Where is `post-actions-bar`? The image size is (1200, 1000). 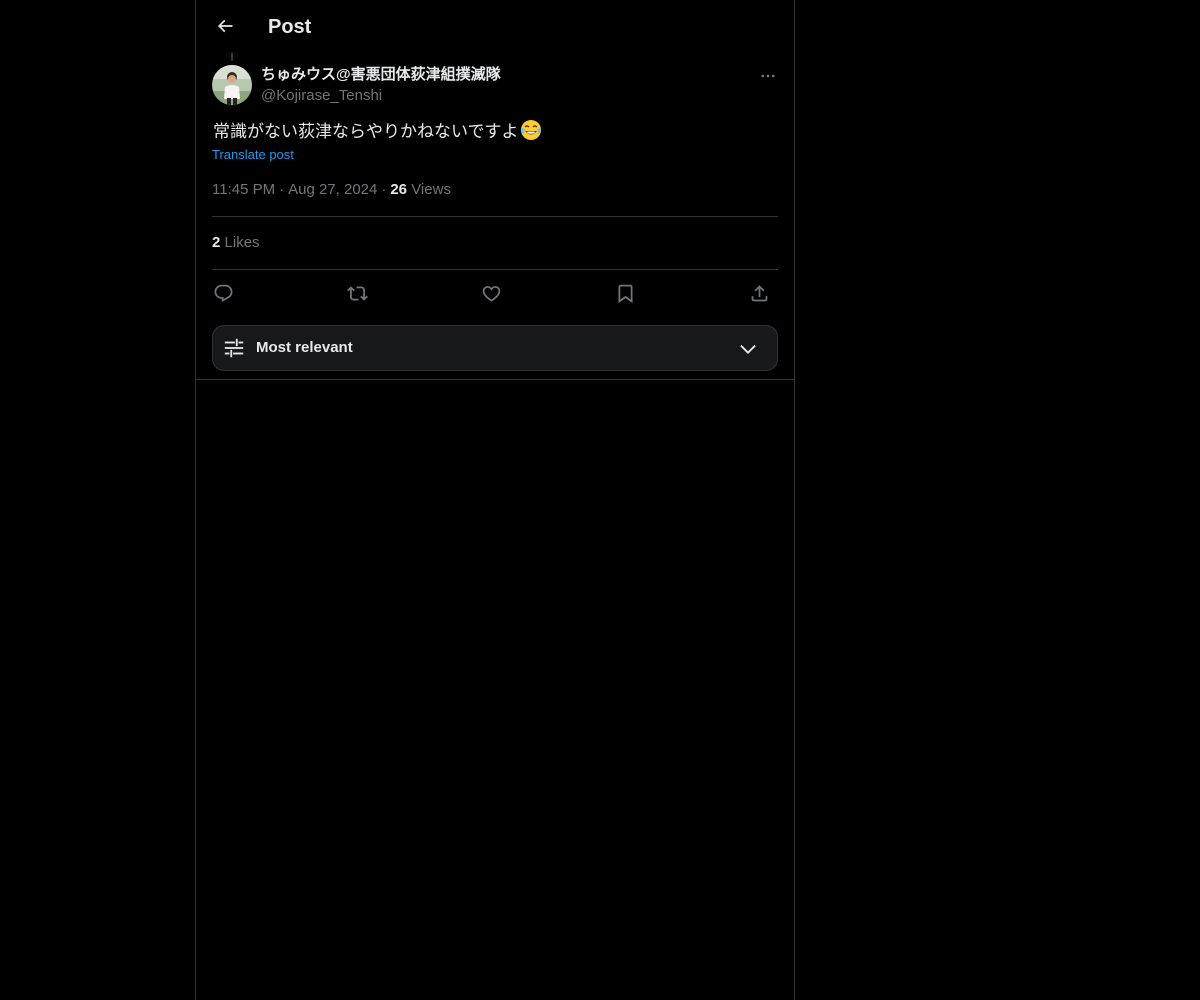 post-actions-bar is located at coordinates (495, 293).